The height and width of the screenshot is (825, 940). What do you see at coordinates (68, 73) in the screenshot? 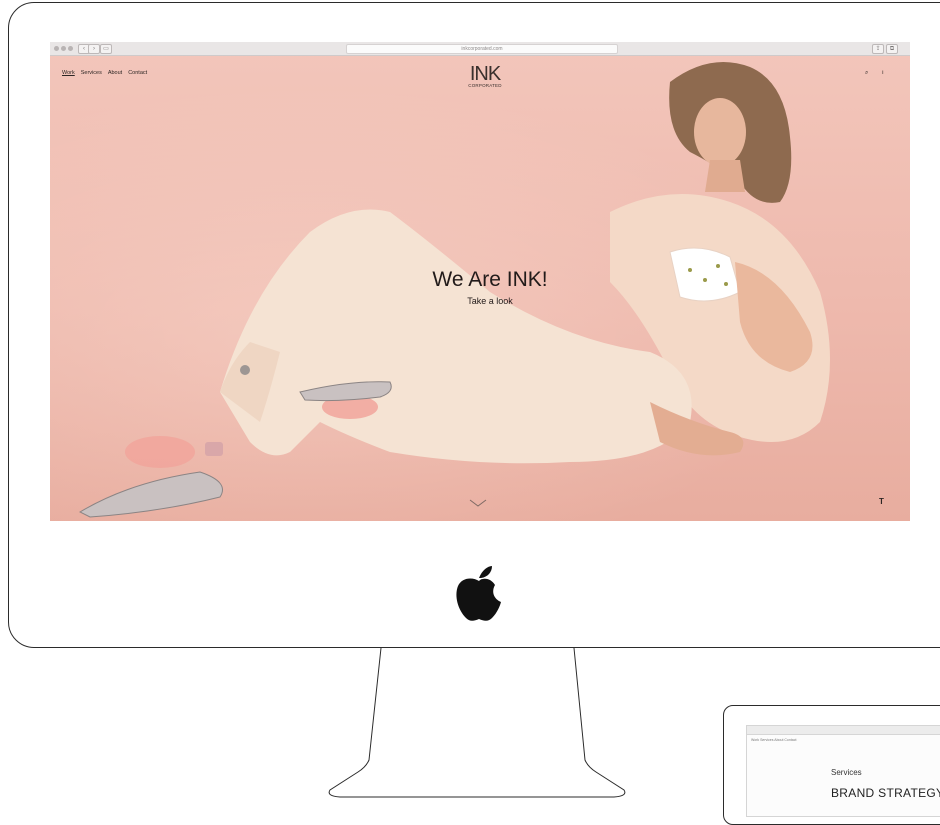
I see `nav-work-link: Work` at bounding box center [68, 73].